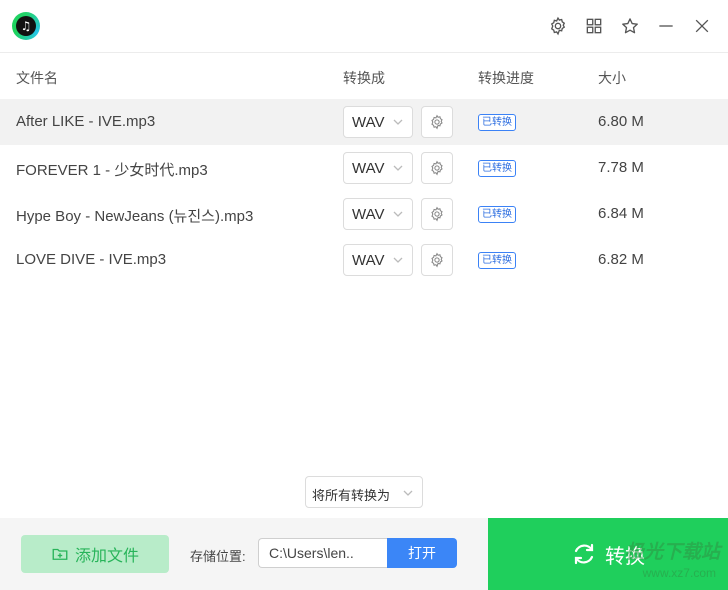 This screenshot has width=728, height=590. What do you see at coordinates (37, 78) in the screenshot?
I see `header-filename: 文件名` at bounding box center [37, 78].